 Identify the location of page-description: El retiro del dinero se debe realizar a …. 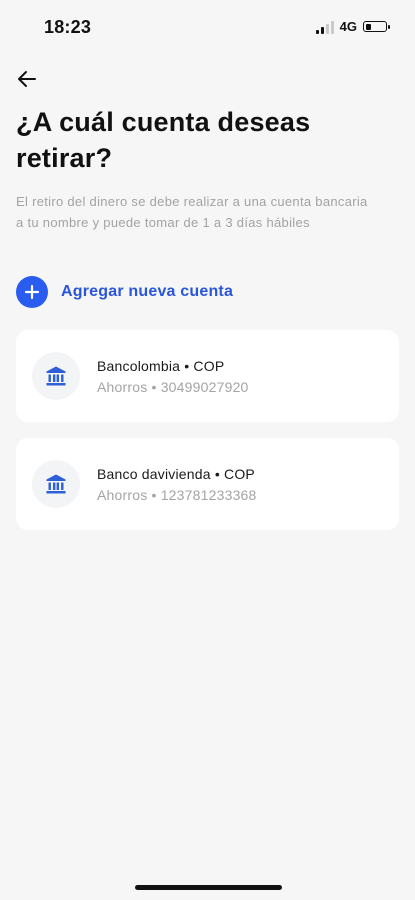
(192, 212).